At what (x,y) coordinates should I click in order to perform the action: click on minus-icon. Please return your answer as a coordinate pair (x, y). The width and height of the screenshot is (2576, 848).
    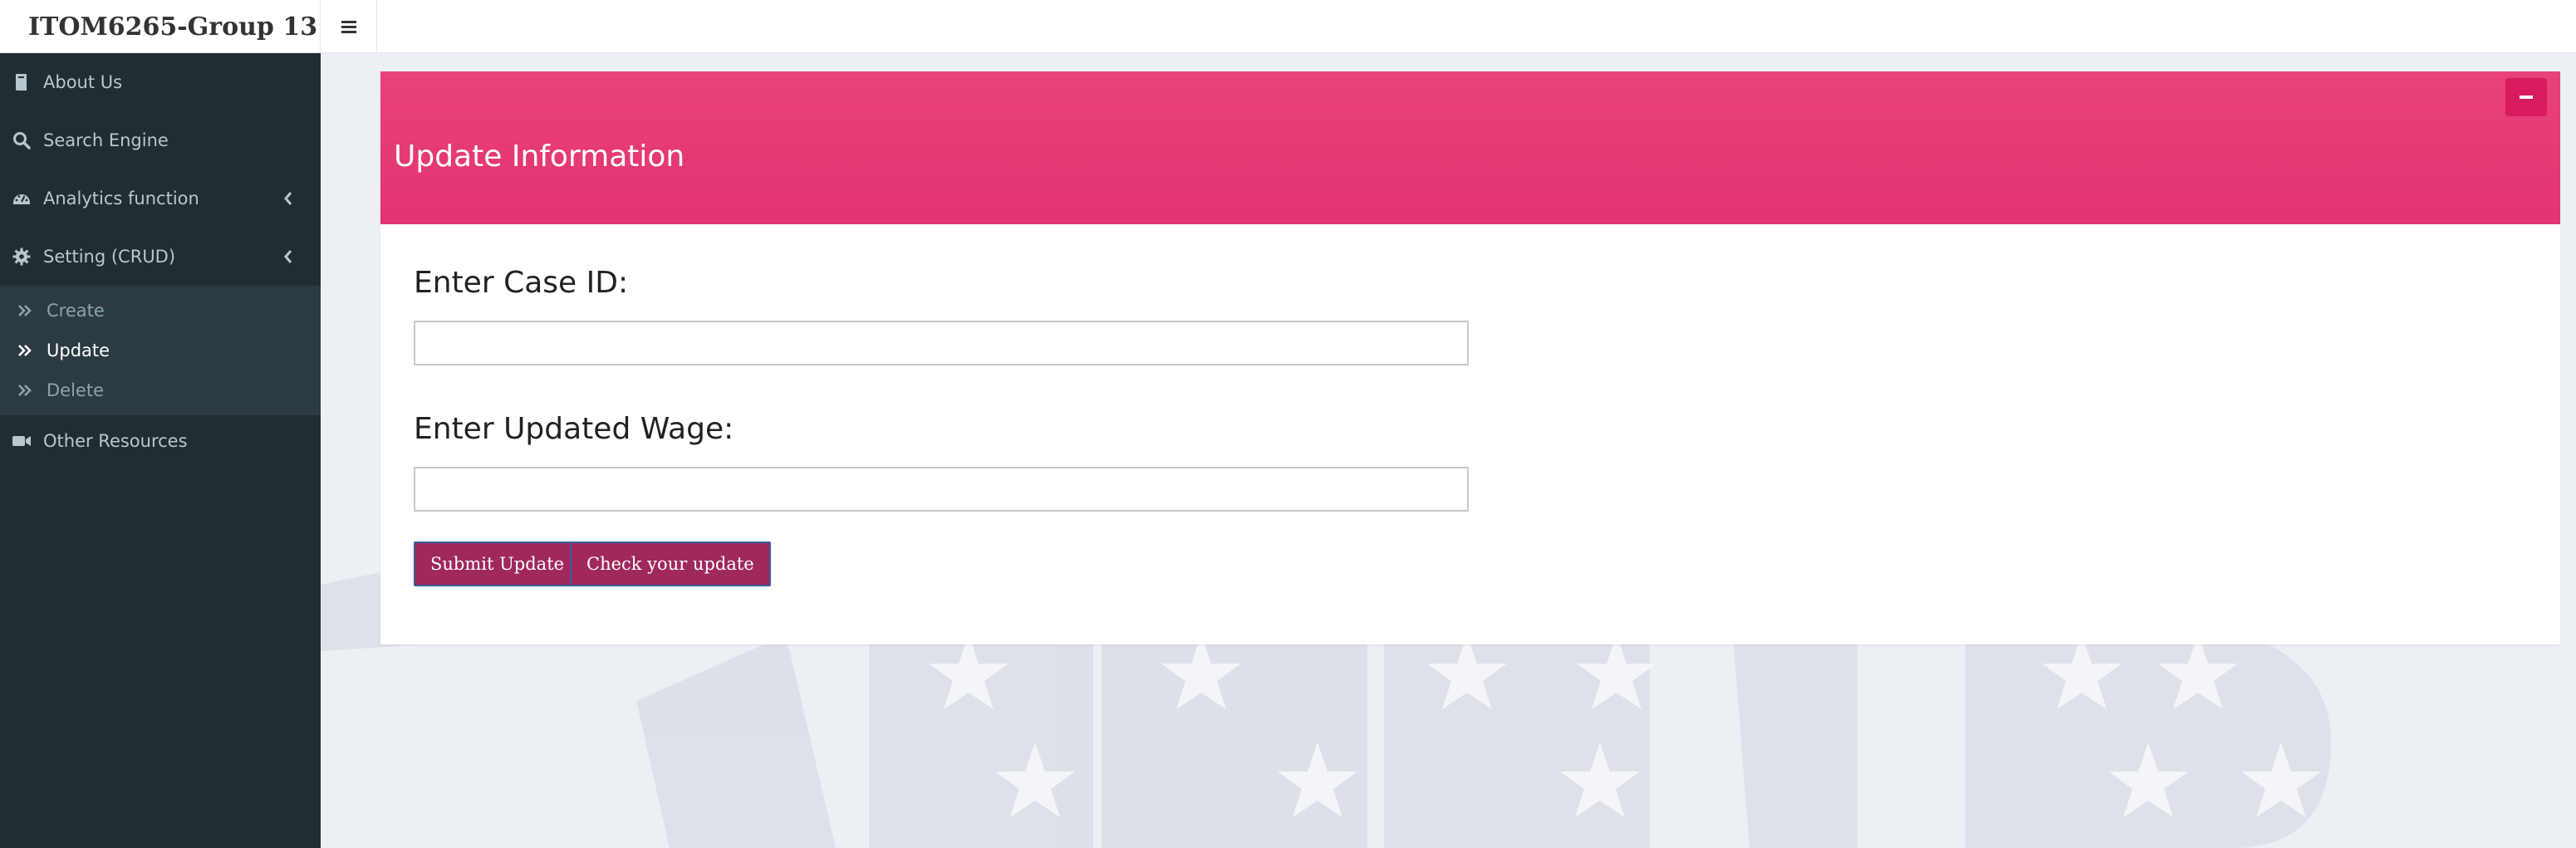
    Looking at the image, I should click on (2526, 97).